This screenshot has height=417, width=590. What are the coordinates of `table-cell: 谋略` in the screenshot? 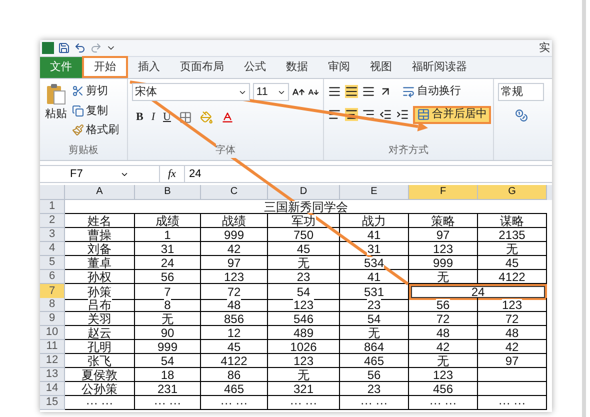 It's located at (512, 221).